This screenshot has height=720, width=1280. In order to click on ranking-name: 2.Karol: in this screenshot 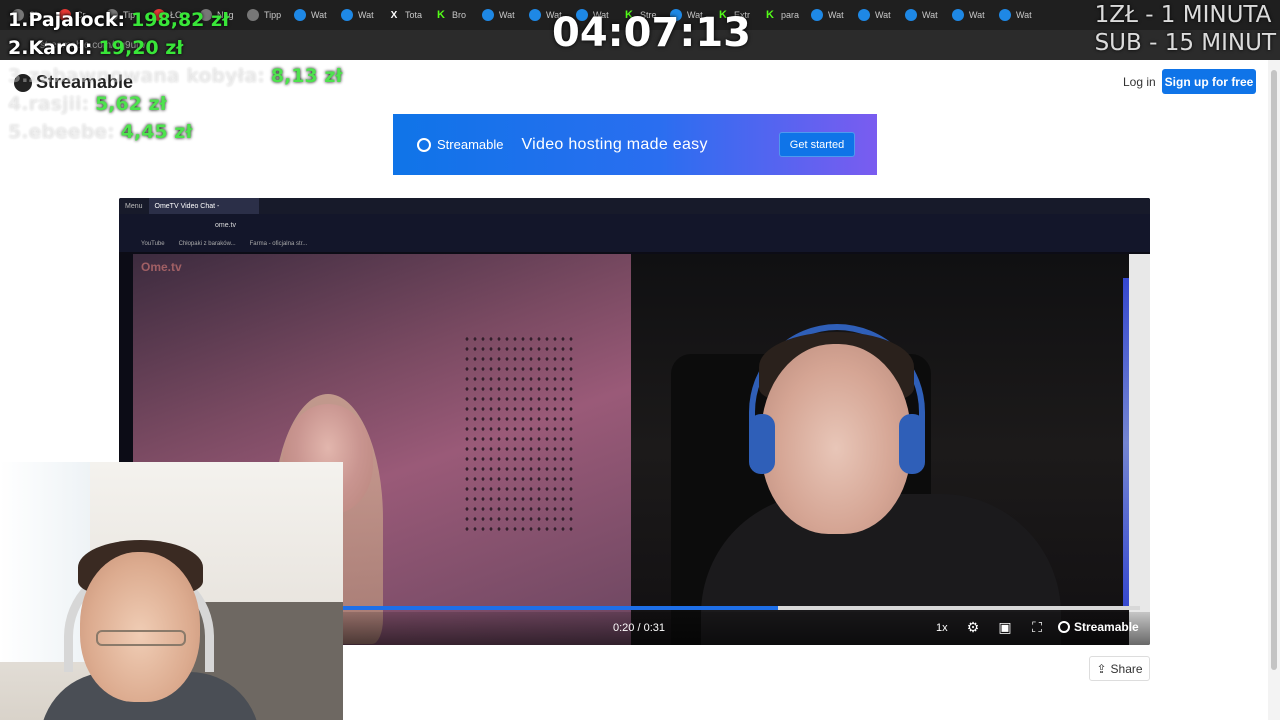, I will do `click(50, 48)`.